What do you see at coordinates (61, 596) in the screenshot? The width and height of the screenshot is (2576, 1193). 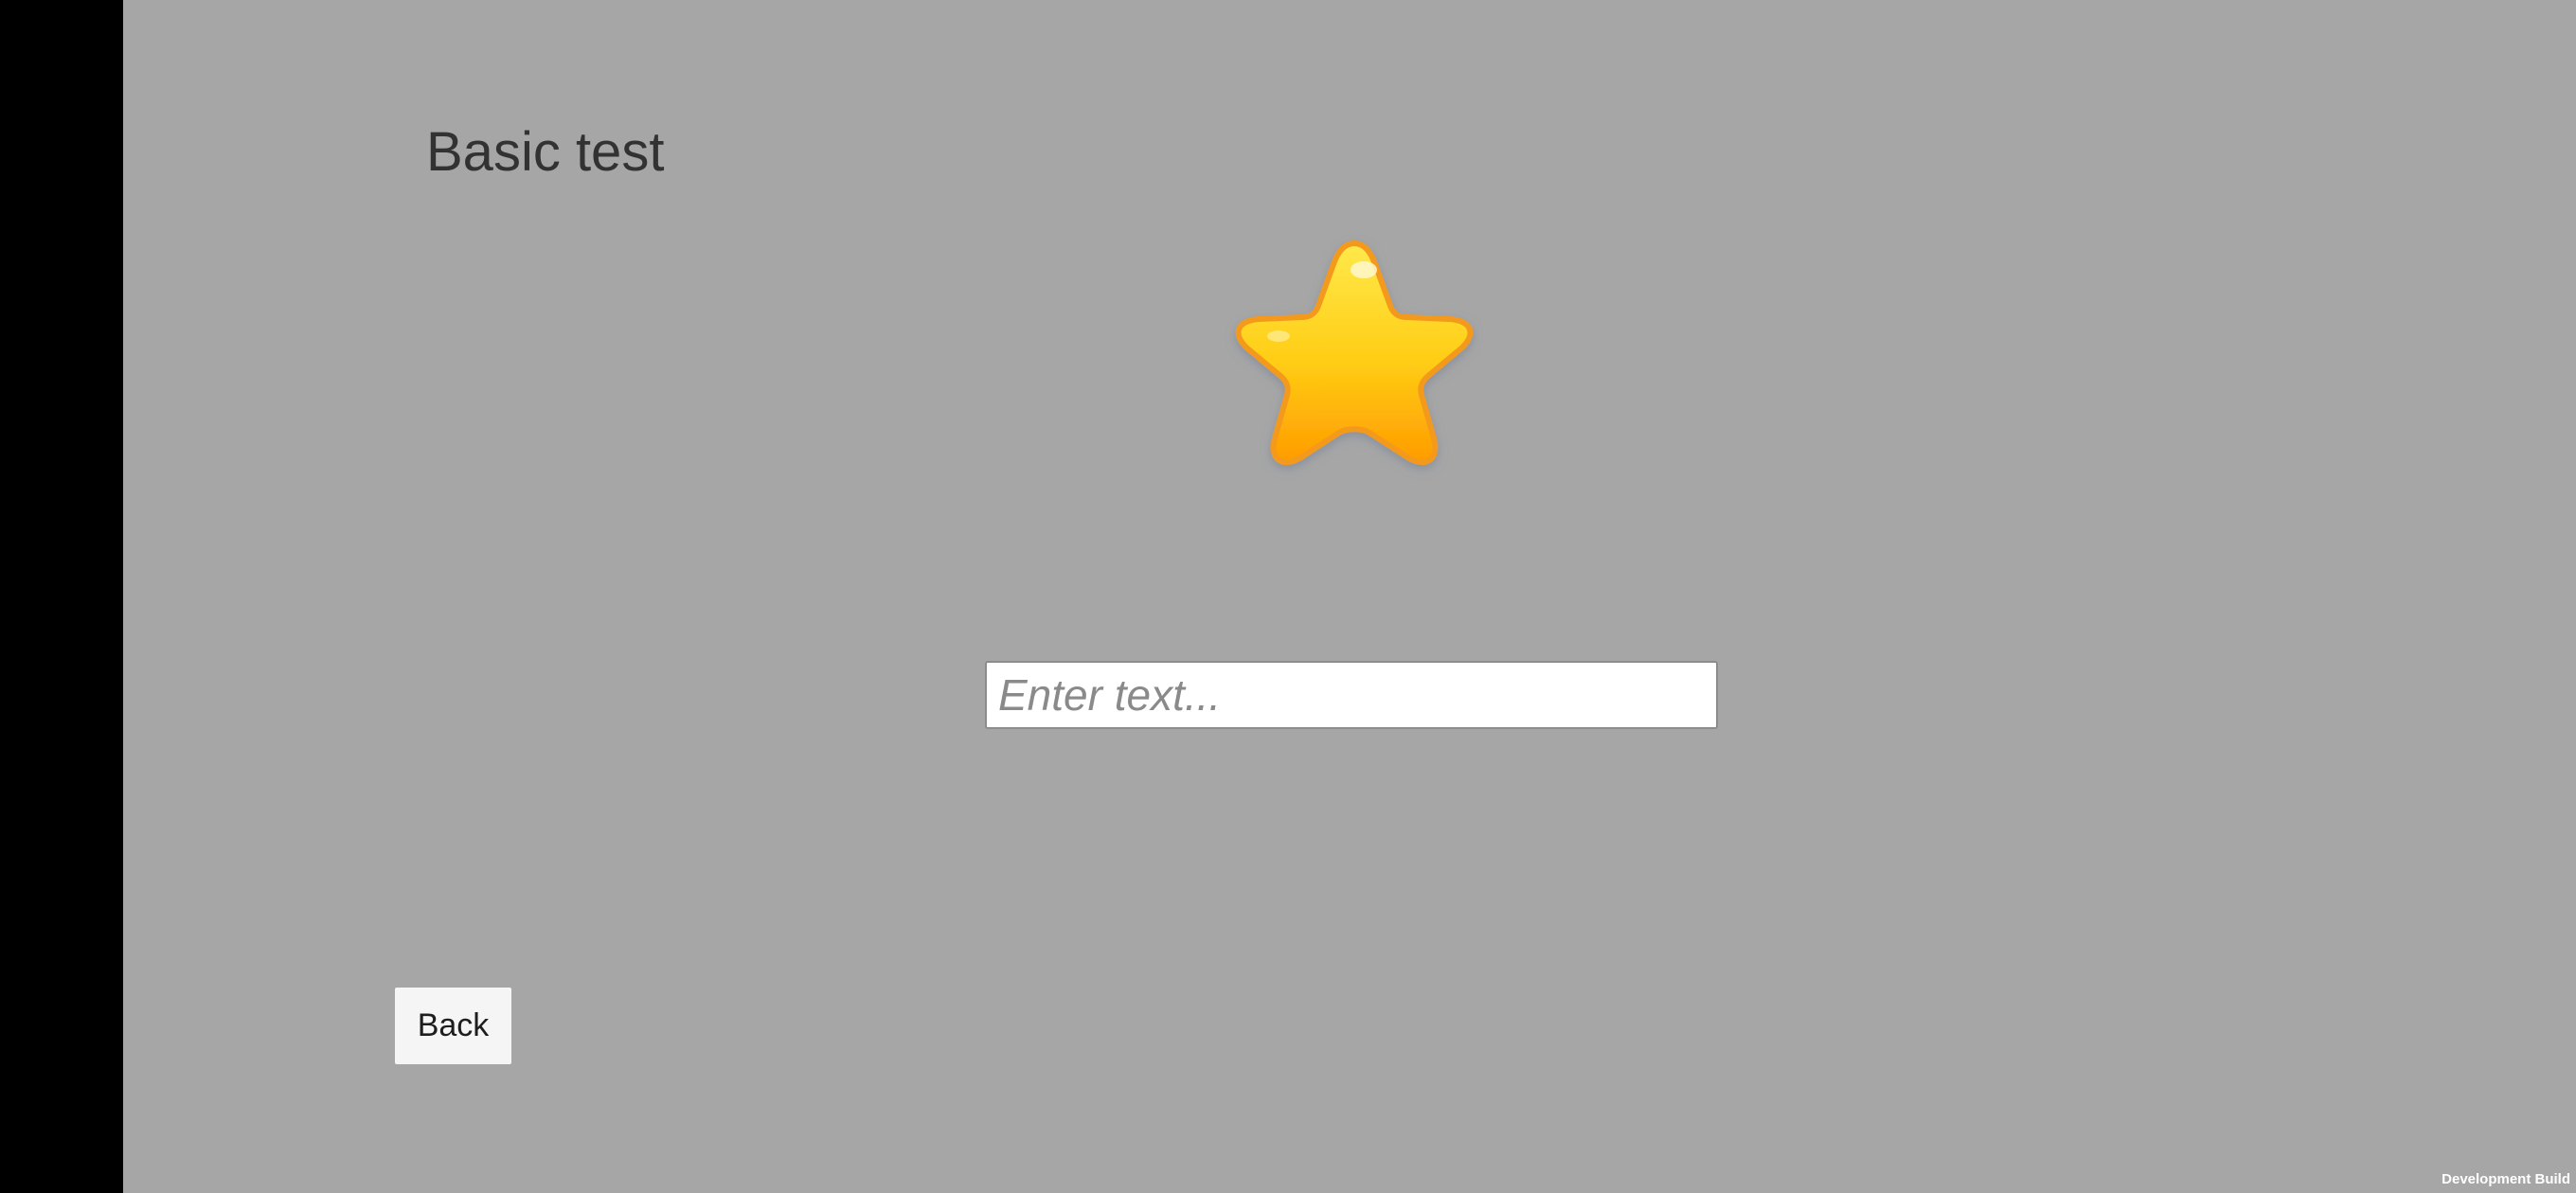 I see `left-letterbox-bar` at bounding box center [61, 596].